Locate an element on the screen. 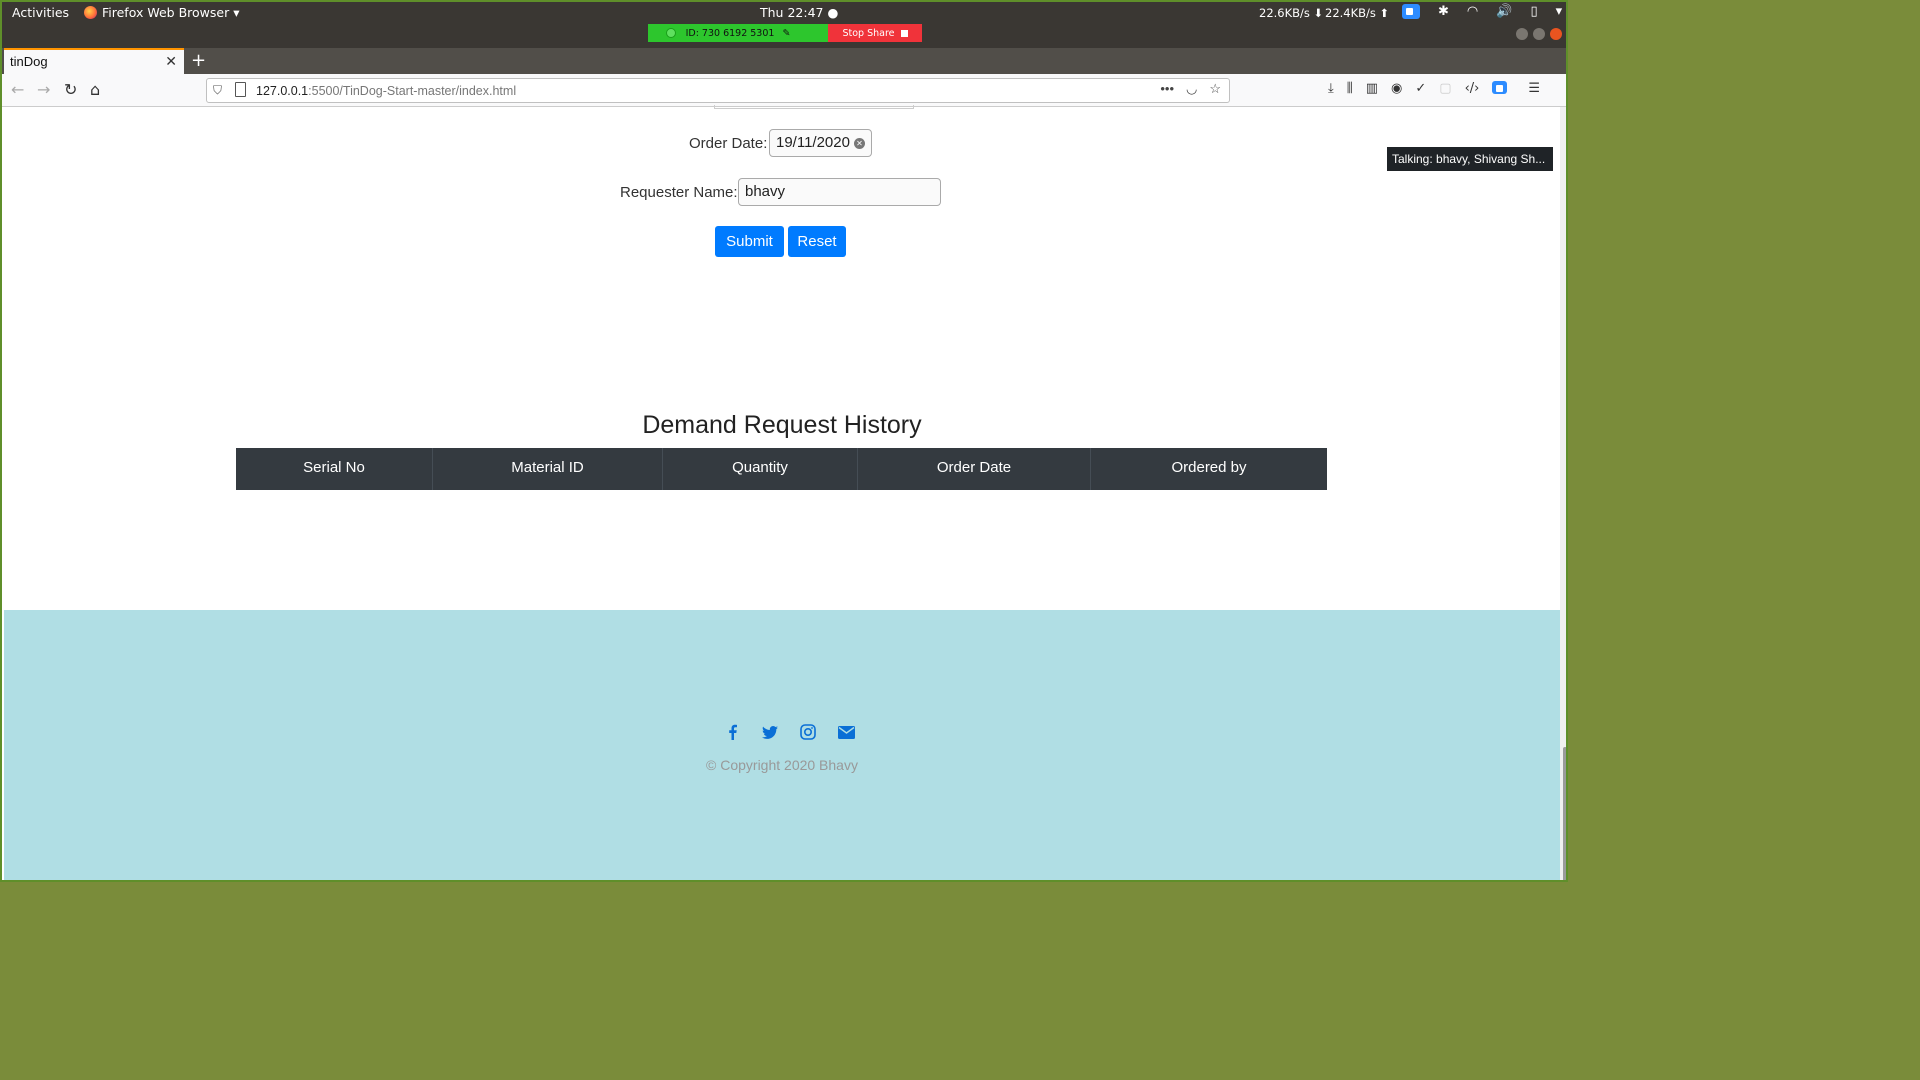 This screenshot has width=1920, height=1080. extension-blank-icon: ▢ is located at coordinates (1445, 88).